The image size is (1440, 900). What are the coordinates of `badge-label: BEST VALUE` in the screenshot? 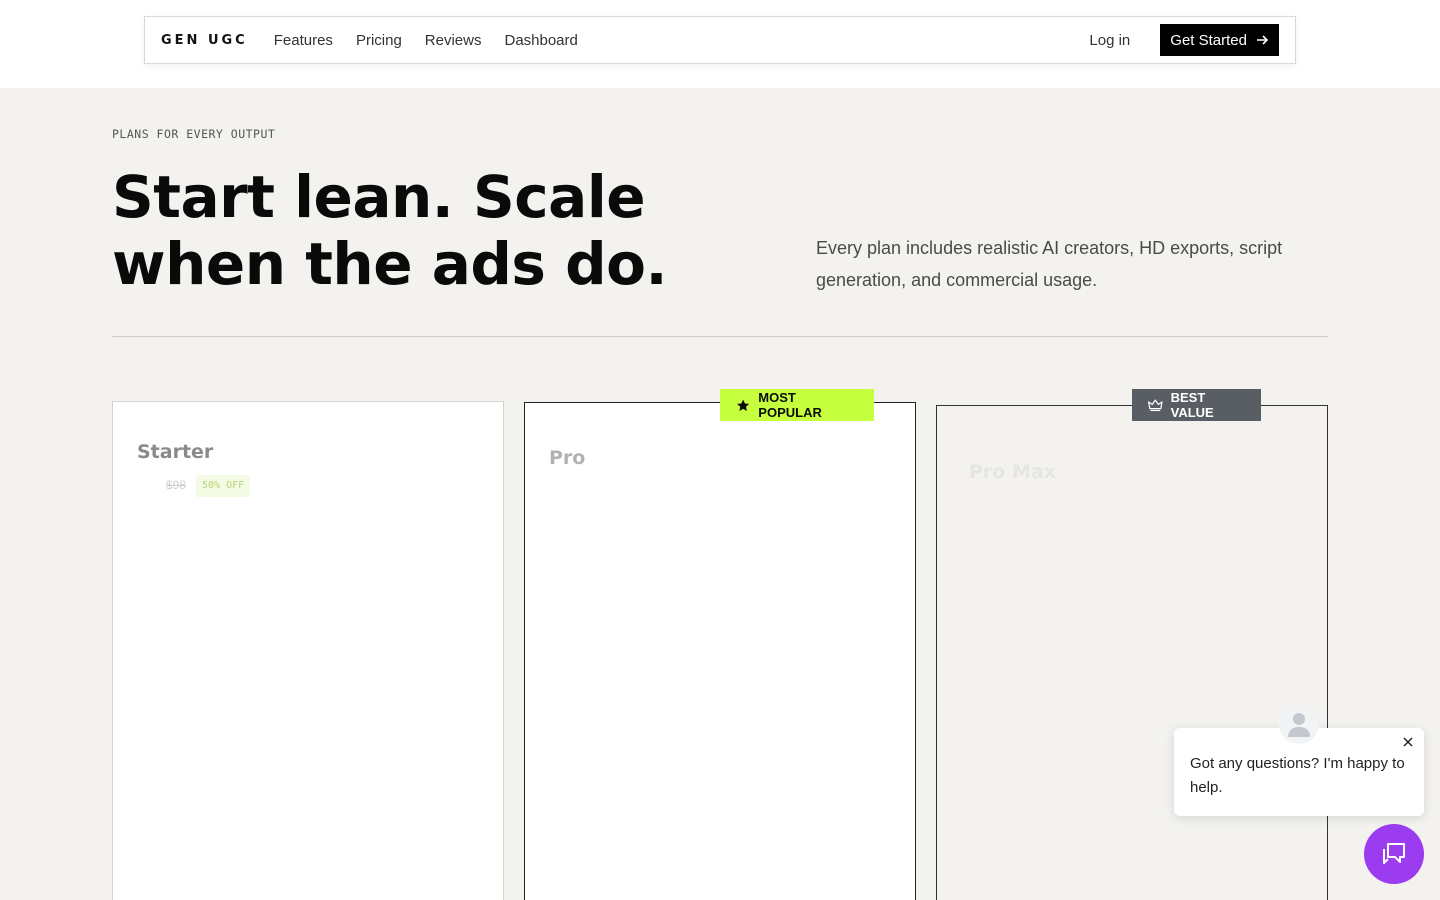 It's located at (1192, 405).